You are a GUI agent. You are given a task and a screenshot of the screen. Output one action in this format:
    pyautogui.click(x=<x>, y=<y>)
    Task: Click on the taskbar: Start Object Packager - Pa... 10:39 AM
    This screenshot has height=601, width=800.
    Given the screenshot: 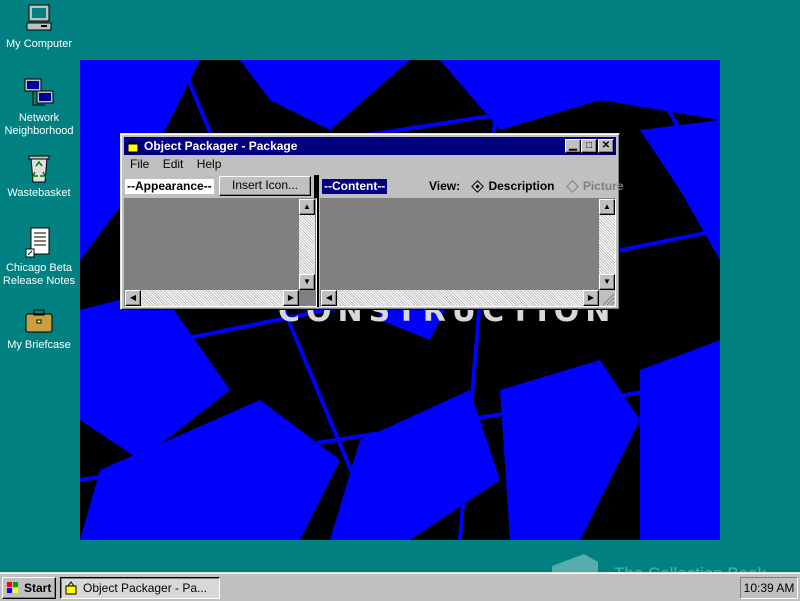 What is the action you would take?
    pyautogui.click(x=400, y=586)
    